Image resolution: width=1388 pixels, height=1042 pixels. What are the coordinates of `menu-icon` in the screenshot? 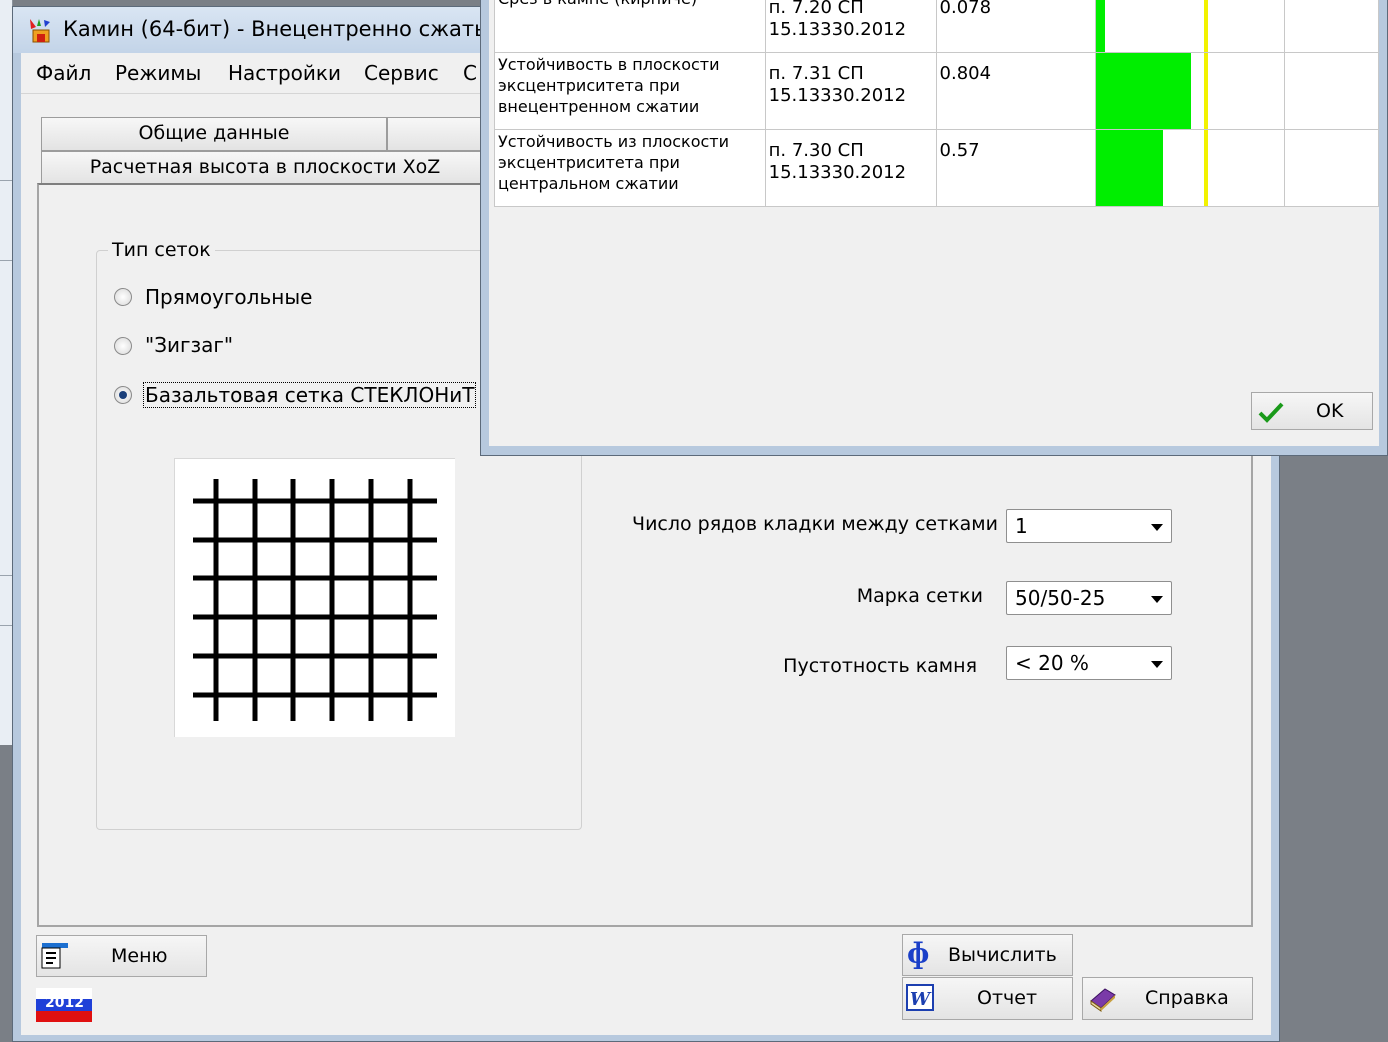 It's located at (54, 956).